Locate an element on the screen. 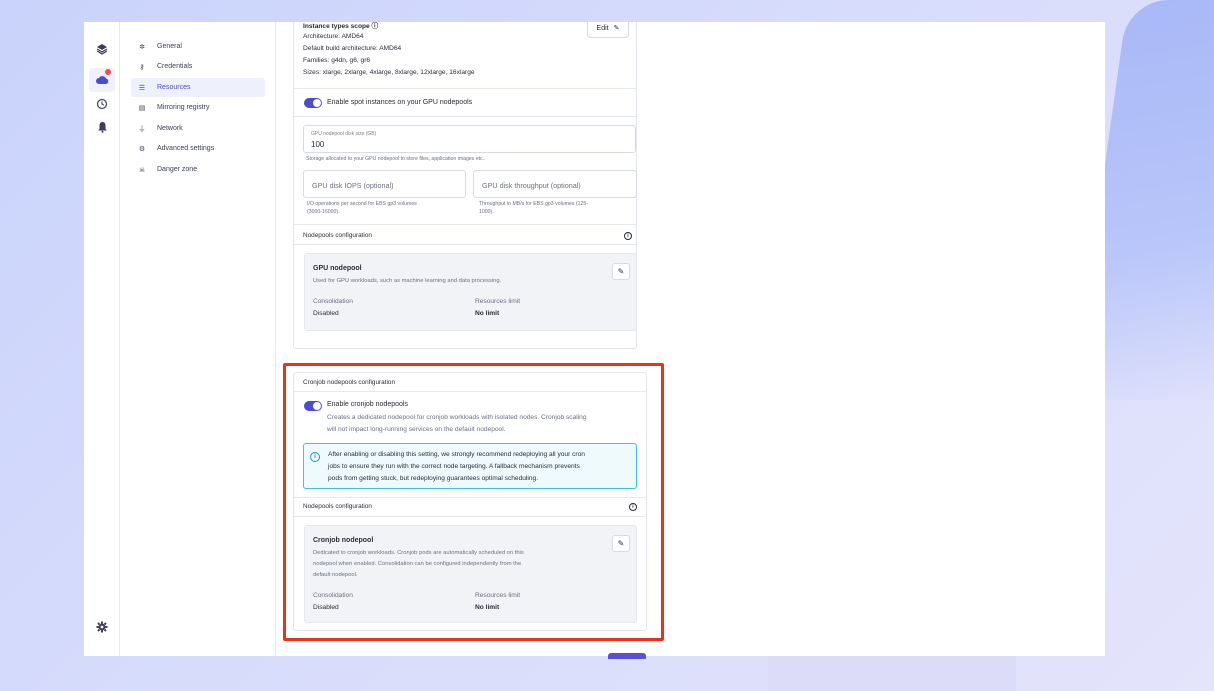  info-circle-icon: i is located at coordinates (315, 457).